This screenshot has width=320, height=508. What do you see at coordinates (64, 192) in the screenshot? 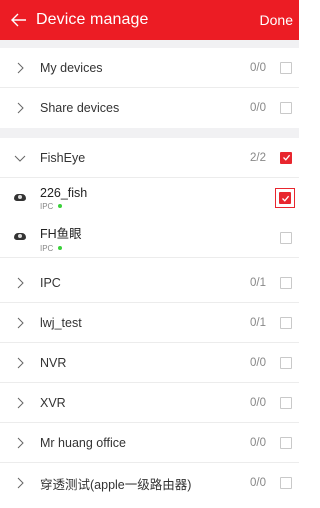
I see `device-name: 226_fish` at bounding box center [64, 192].